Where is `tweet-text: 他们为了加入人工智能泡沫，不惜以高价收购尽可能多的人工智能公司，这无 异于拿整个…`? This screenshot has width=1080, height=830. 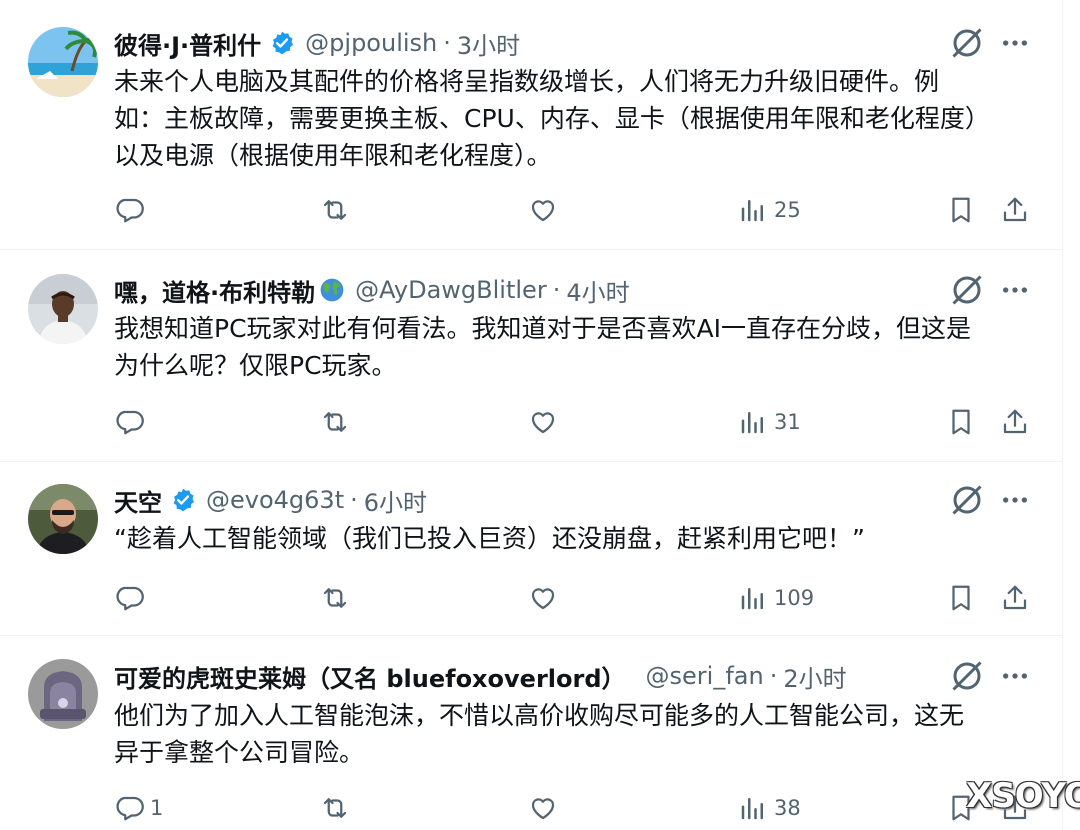 tweet-text: 他们为了加入人工智能泡沫，不惜以高价收购尽可能多的人工智能公司，这无 异于拿整个… is located at coordinates (539, 734).